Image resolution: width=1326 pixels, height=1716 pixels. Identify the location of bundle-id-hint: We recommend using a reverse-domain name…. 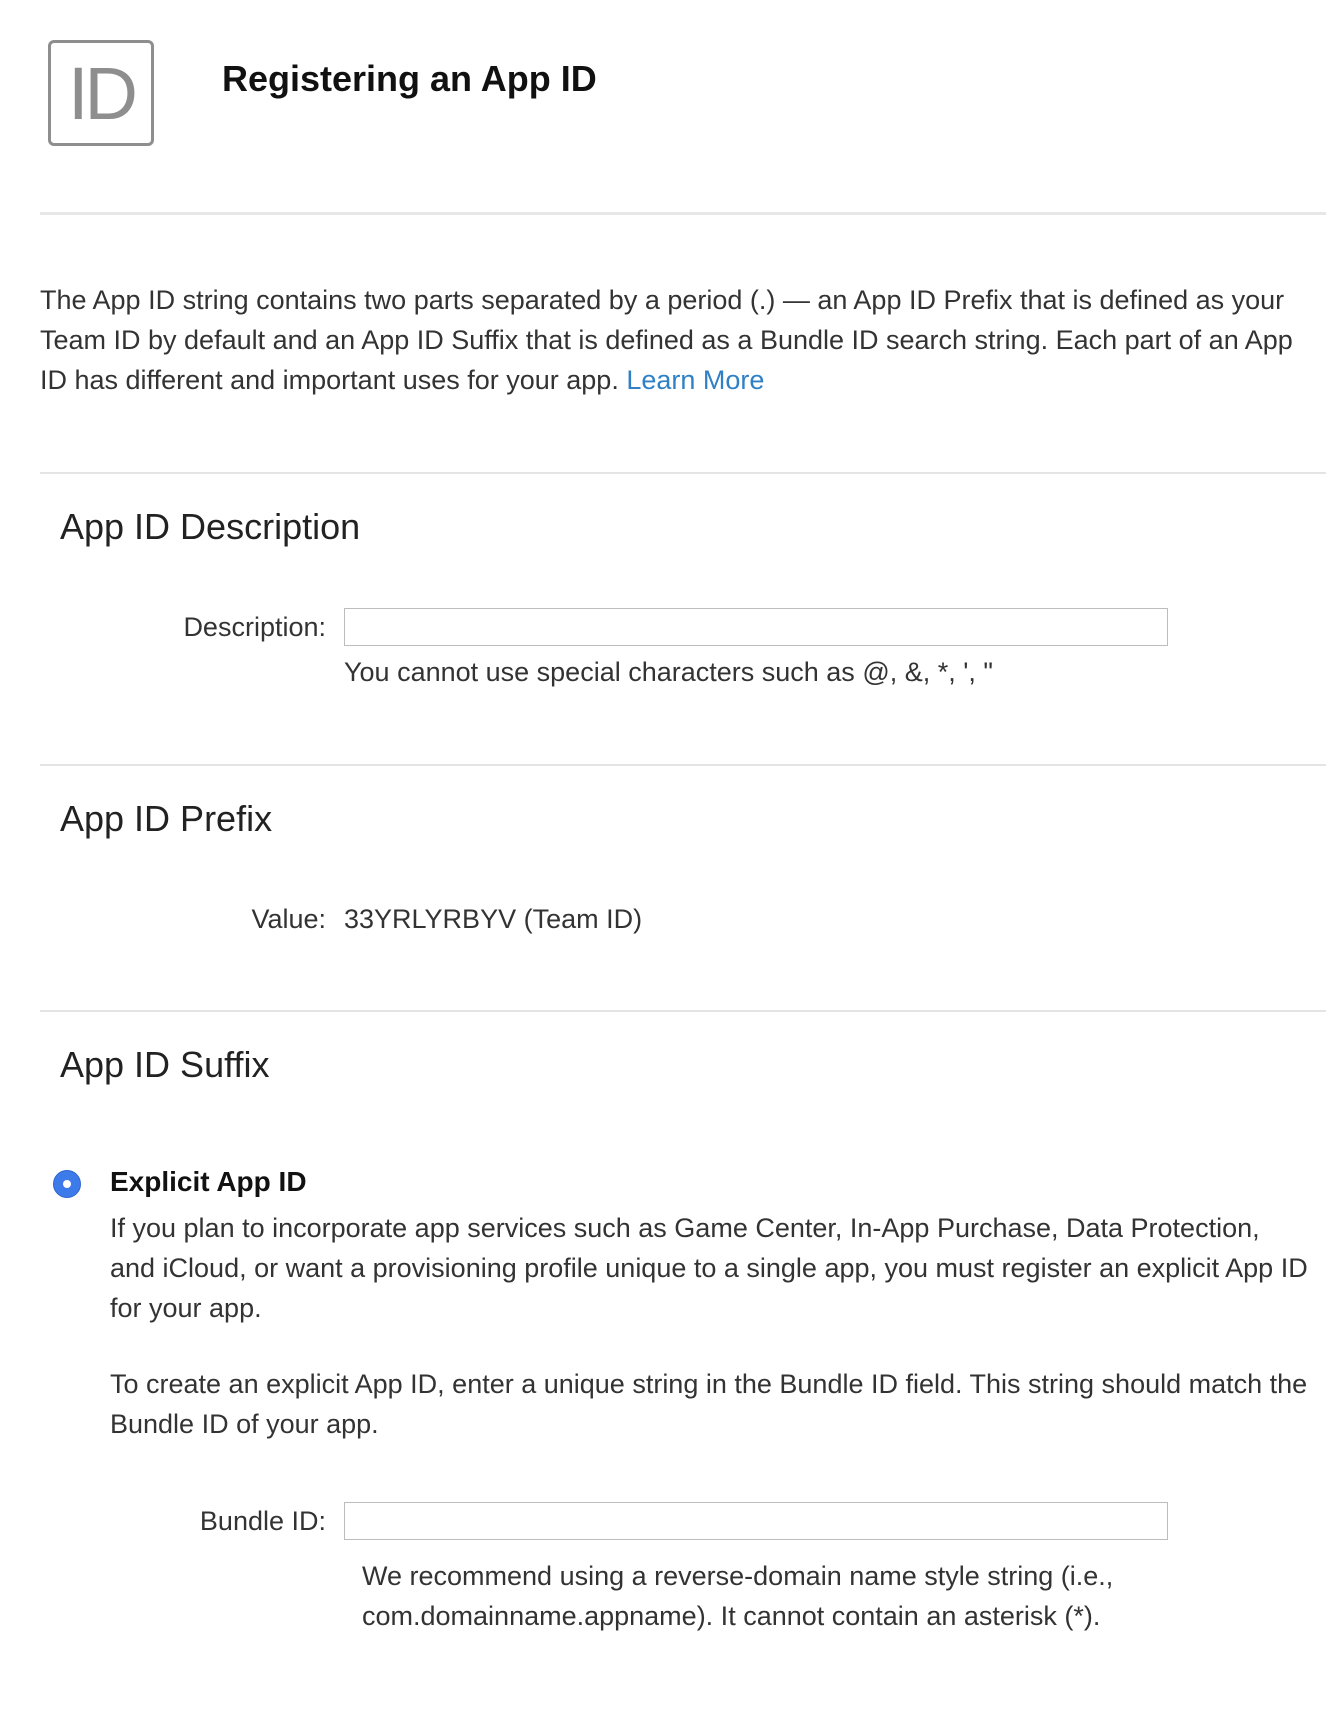
(738, 1596).